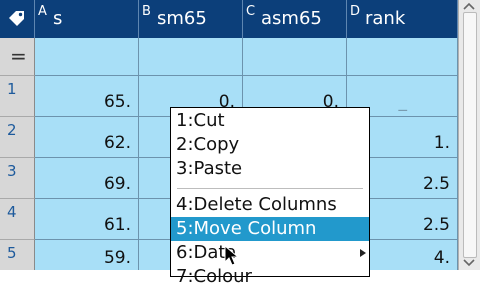  What do you see at coordinates (17, 178) in the screenshot?
I see `row-header: 3` at bounding box center [17, 178].